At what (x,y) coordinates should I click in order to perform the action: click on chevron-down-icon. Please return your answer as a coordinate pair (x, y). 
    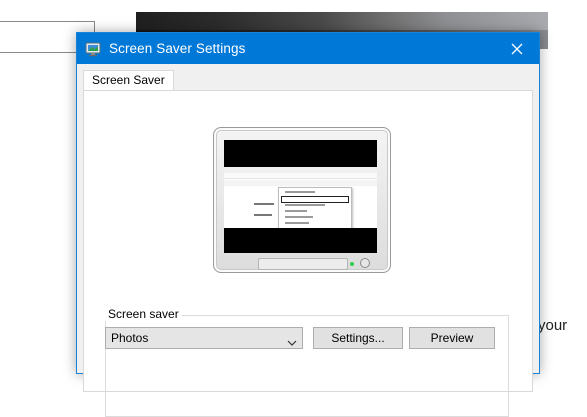
    Looking at the image, I should click on (292, 343).